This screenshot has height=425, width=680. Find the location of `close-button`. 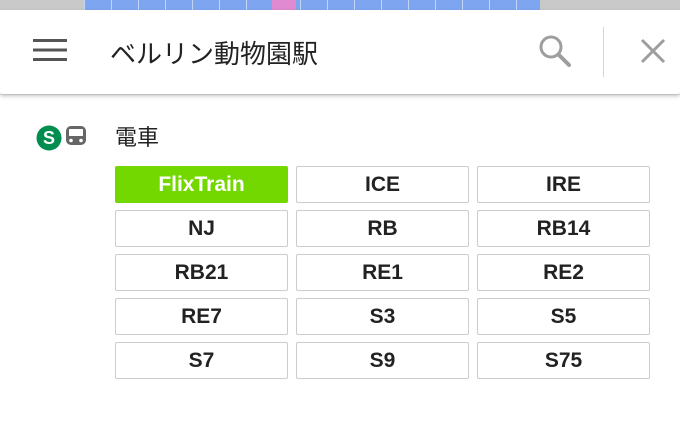

close-button is located at coordinates (653, 53).